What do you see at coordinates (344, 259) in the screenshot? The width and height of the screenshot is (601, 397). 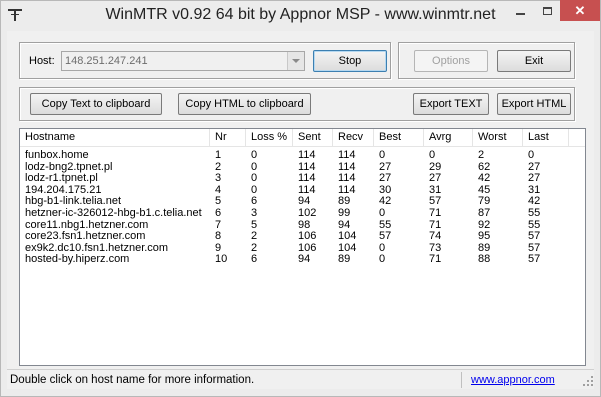 I see `cell-recv: 89` at bounding box center [344, 259].